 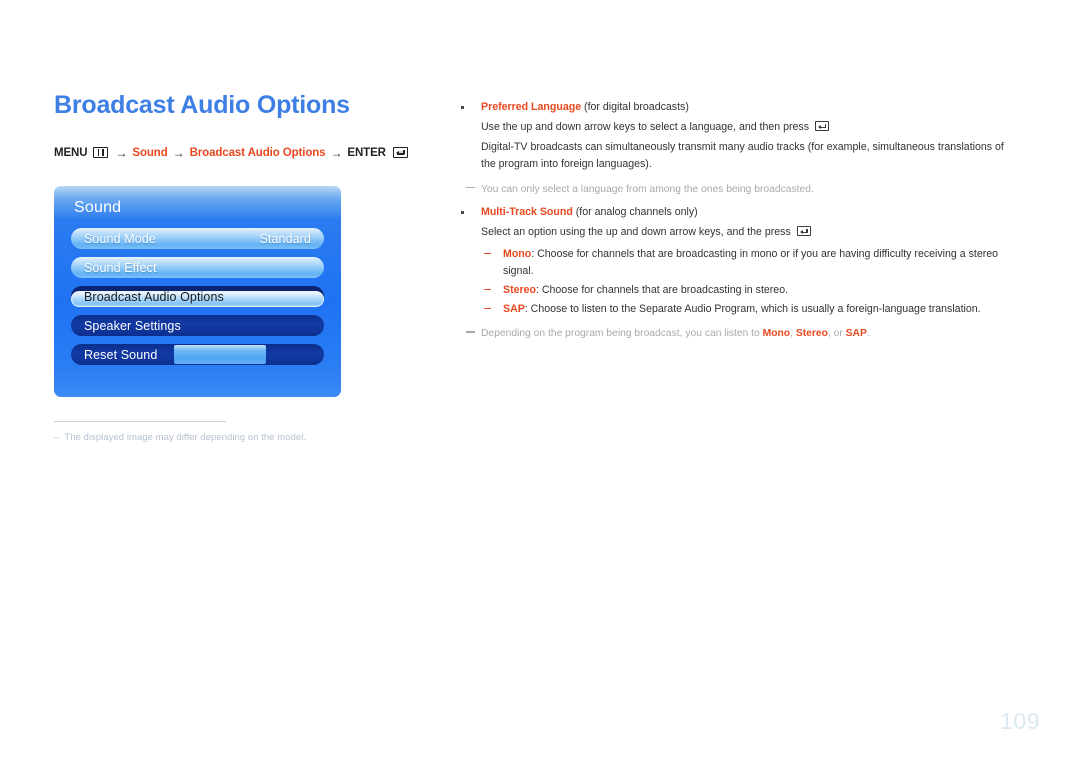 I want to click on osd-item-label: Broadcast Audio Options, so click(x=154, y=297).